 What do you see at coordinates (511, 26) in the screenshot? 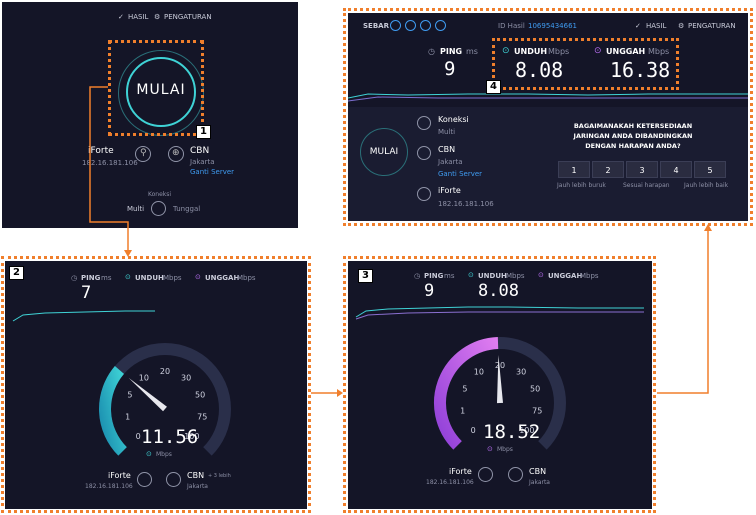
I see `result-id-label: ID Hasil` at bounding box center [511, 26].